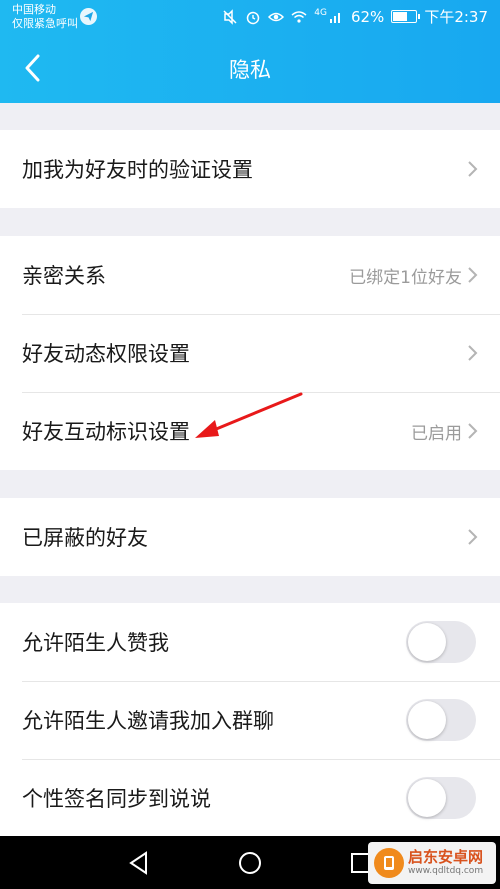  I want to click on status-icons: 4G 62% 下午2:37, so click(355, 16).